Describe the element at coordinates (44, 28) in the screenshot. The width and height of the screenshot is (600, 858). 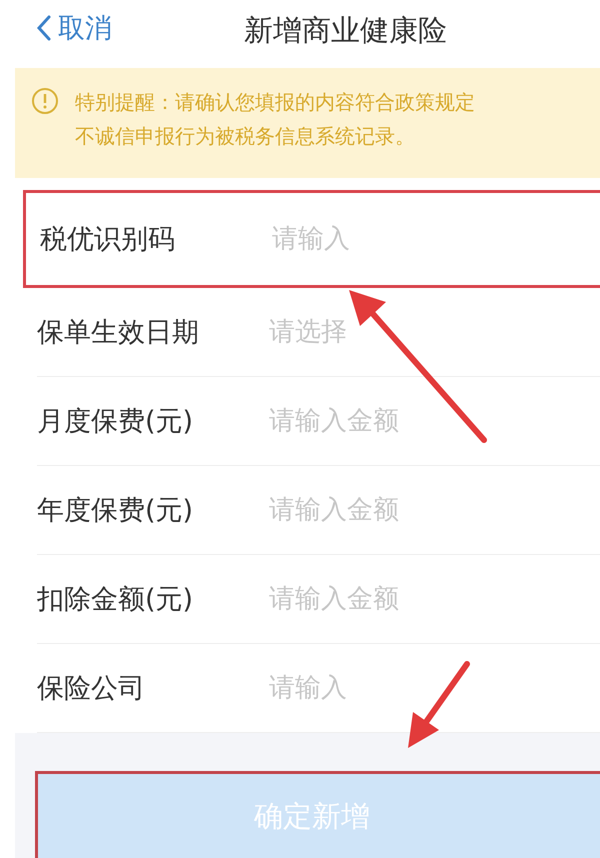
I see `chevron-left-icon` at that location.